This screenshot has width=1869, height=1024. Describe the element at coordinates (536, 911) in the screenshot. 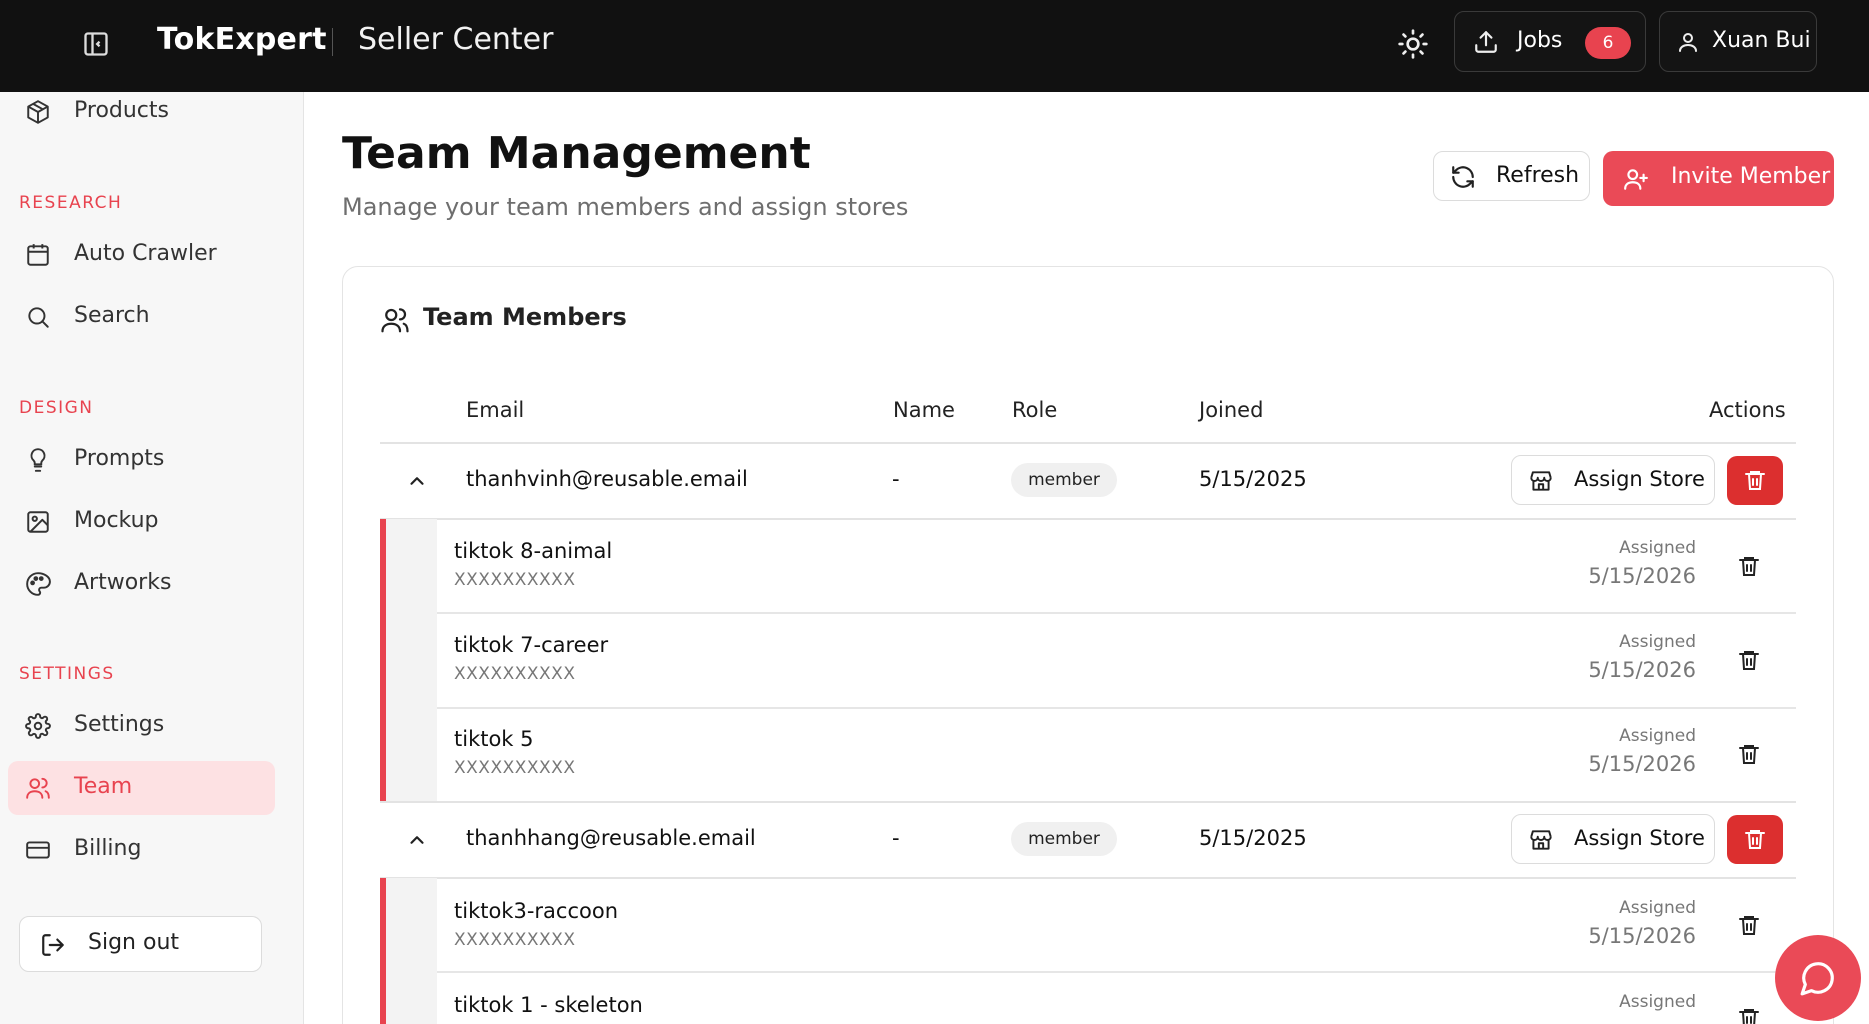

I see `store-name: tiktok3-raccoon` at that location.